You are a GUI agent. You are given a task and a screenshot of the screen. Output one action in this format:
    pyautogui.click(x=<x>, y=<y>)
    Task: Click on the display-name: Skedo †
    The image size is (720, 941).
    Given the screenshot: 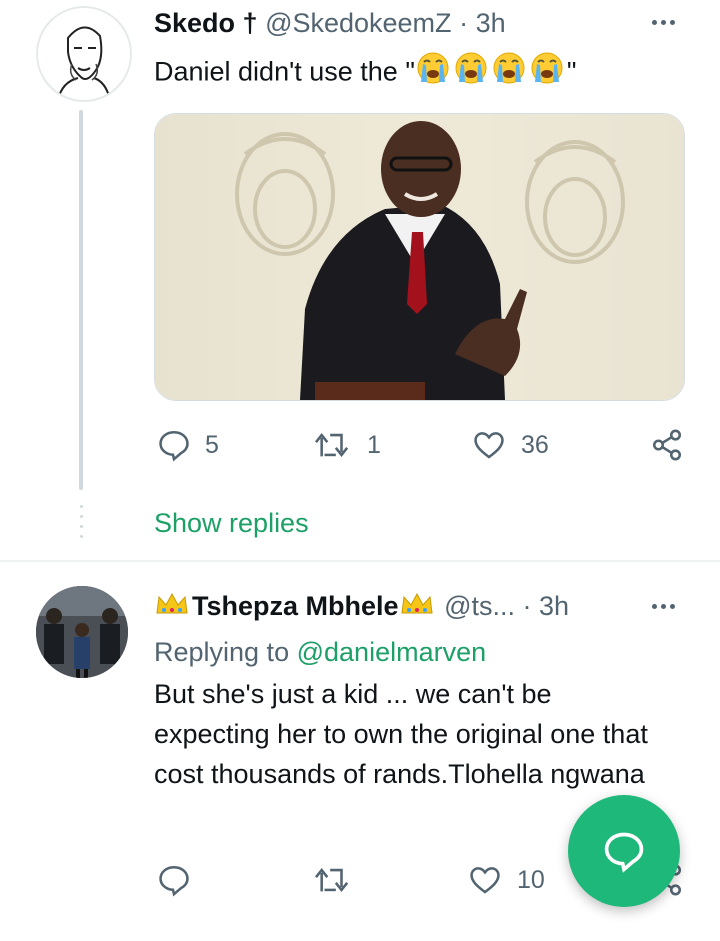 What is the action you would take?
    pyautogui.click(x=206, y=23)
    